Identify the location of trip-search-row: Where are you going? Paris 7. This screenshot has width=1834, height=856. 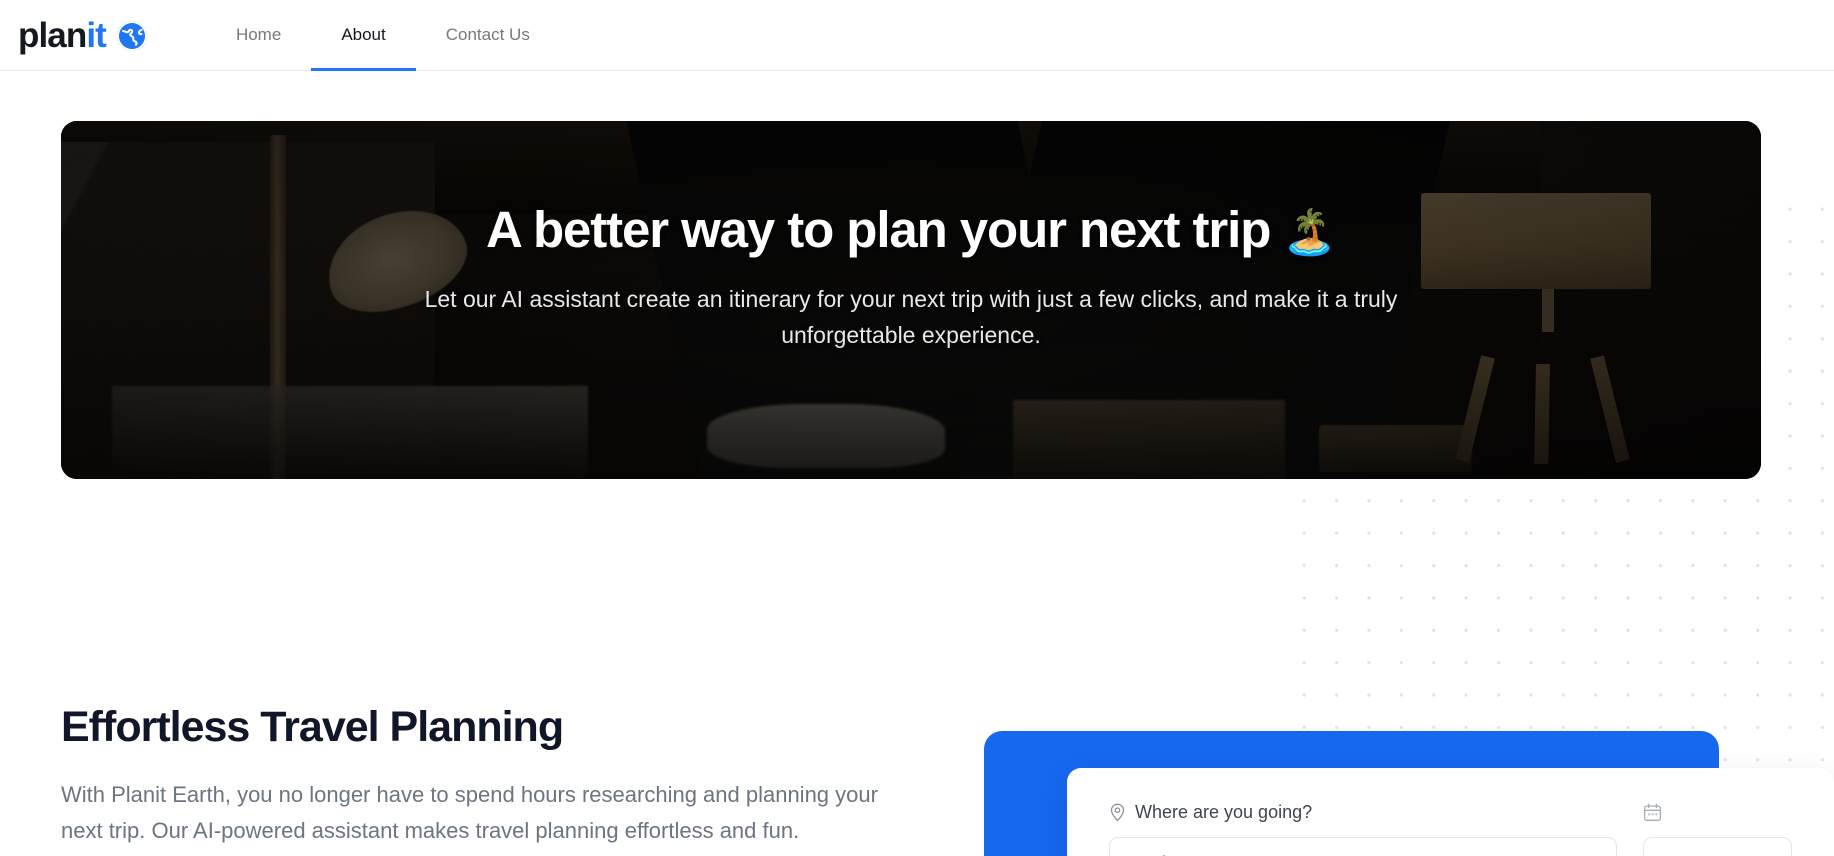
(1450, 829).